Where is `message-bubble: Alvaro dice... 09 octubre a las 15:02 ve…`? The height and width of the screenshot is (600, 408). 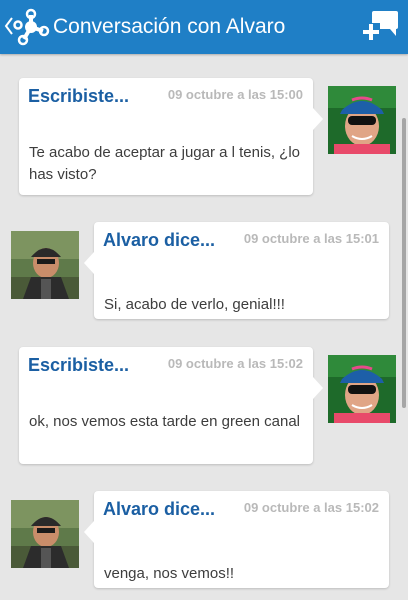 message-bubble: Alvaro dice... 09 octubre a las 15:02 ve… is located at coordinates (236, 539).